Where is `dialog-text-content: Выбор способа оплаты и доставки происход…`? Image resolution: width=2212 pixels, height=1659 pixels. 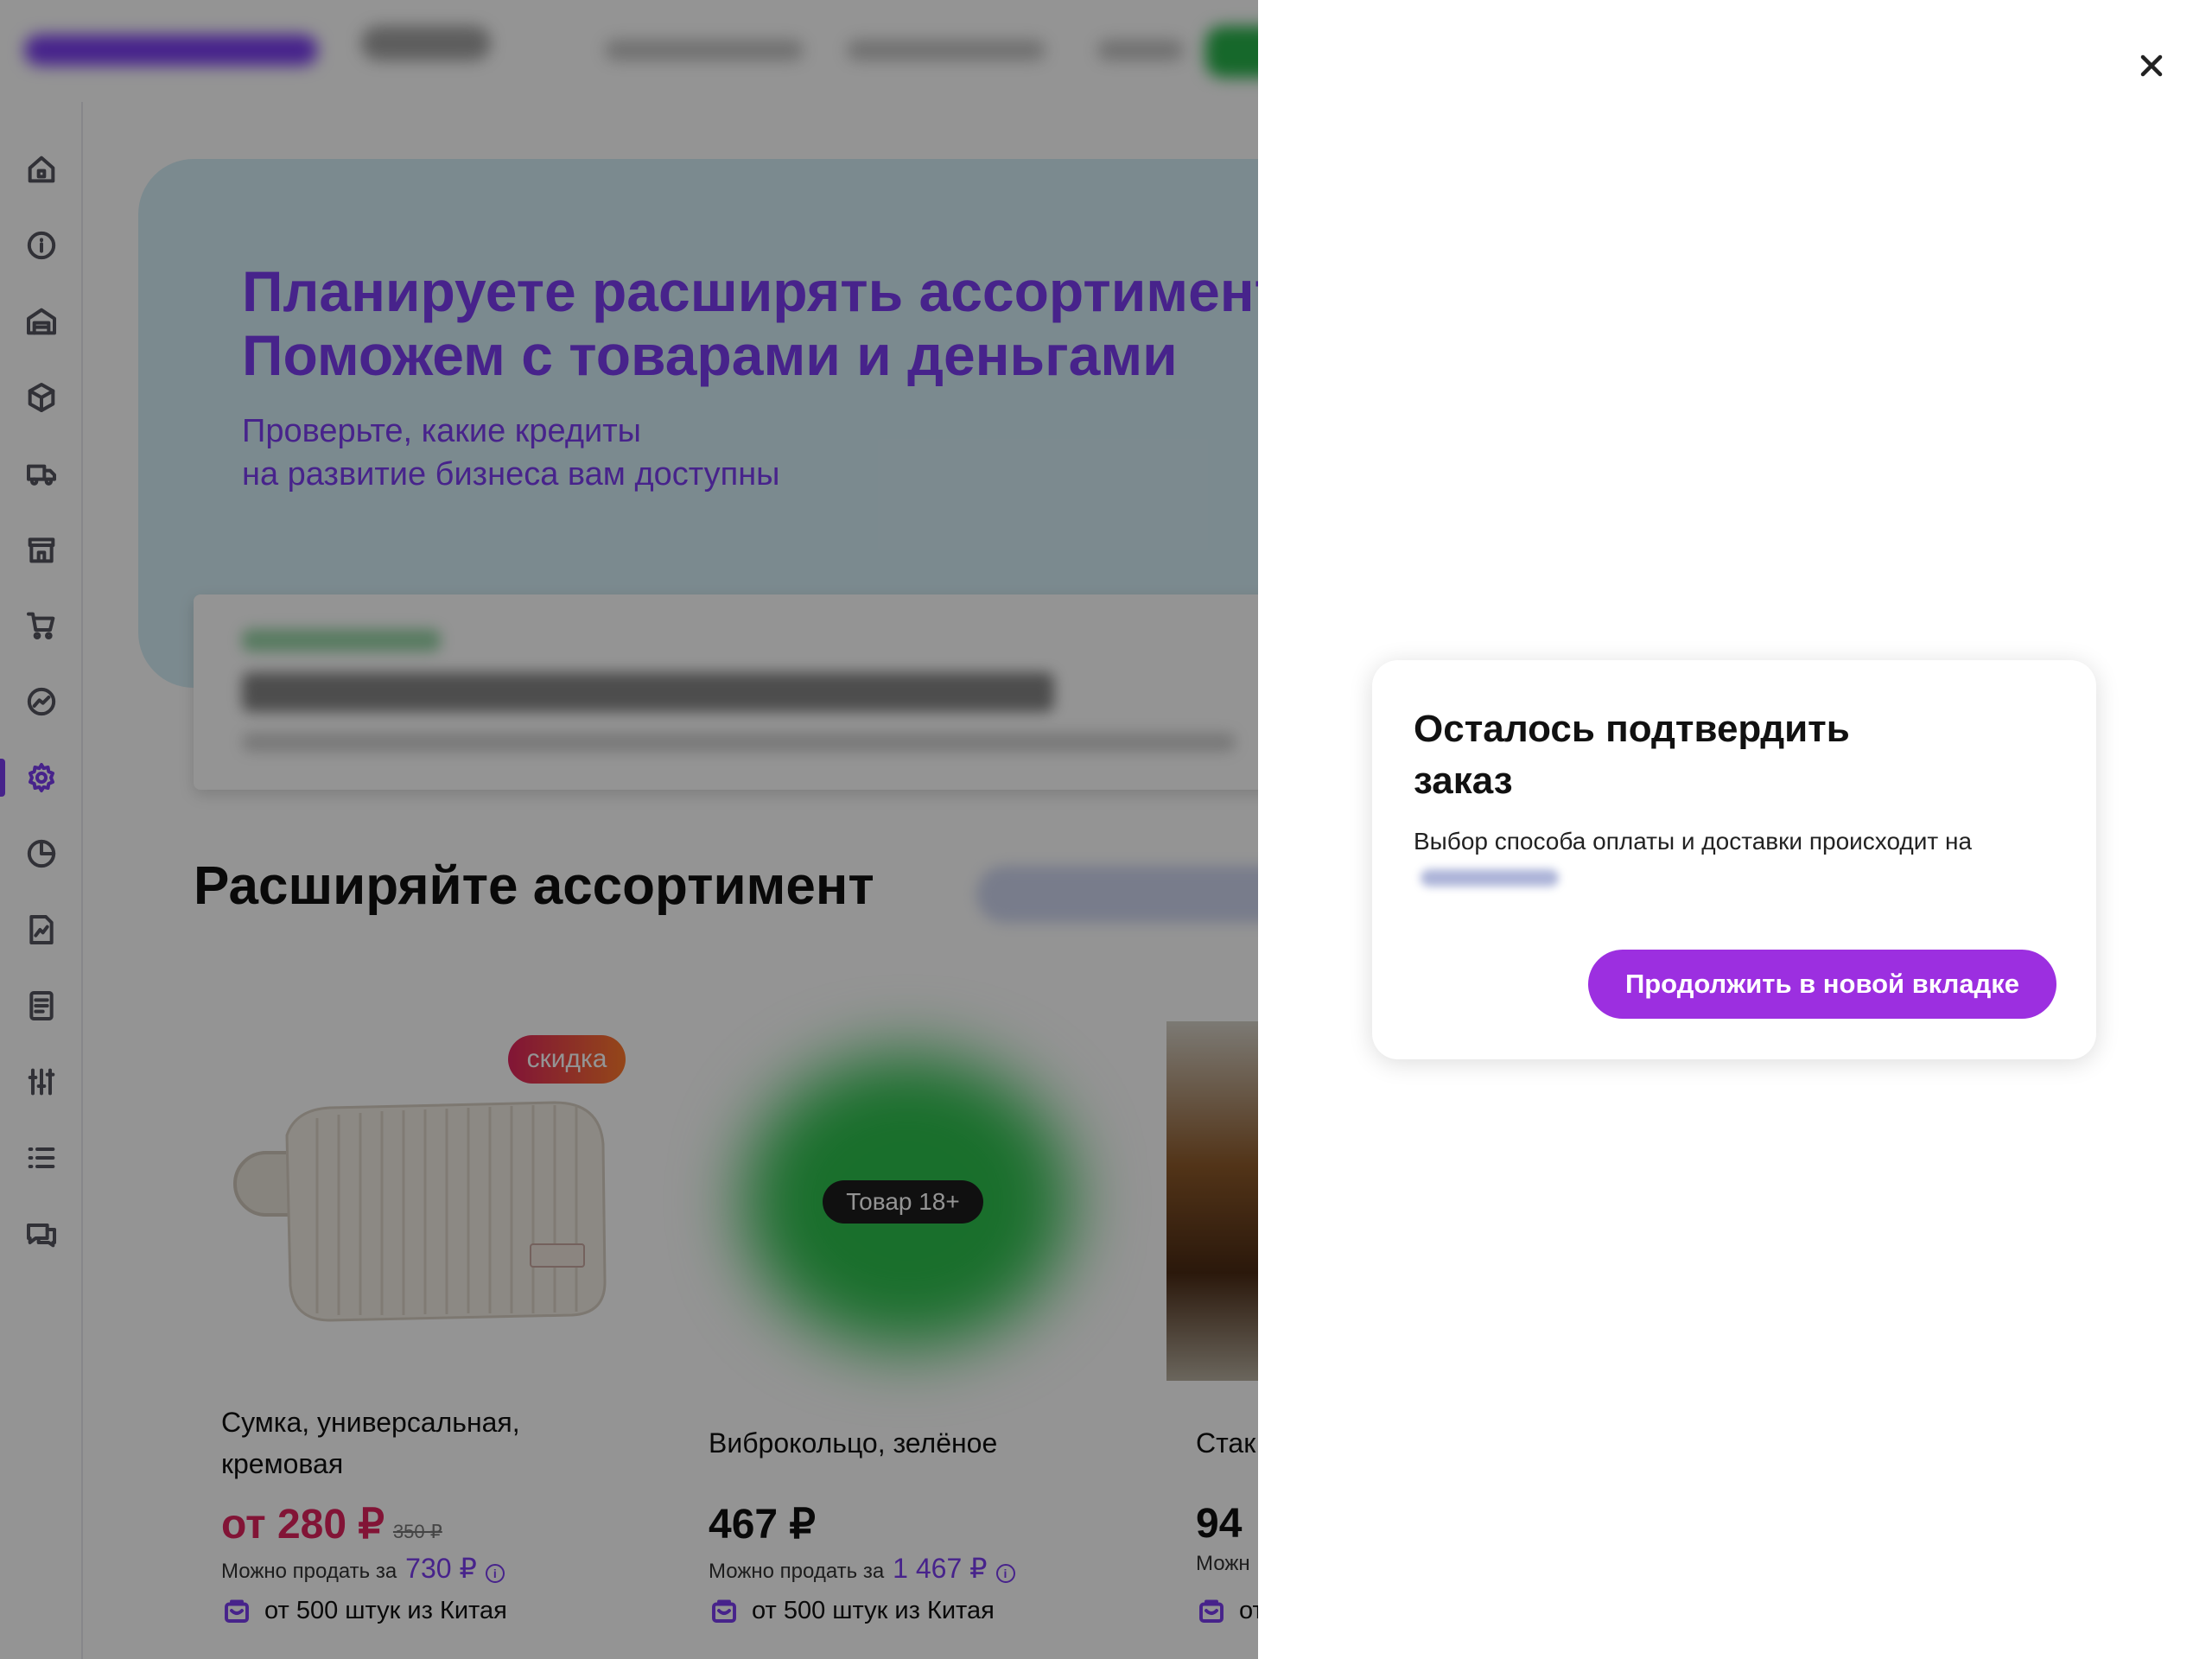
dialog-text-content: Выбор способа оплаты и доставки происход… is located at coordinates (1693, 841).